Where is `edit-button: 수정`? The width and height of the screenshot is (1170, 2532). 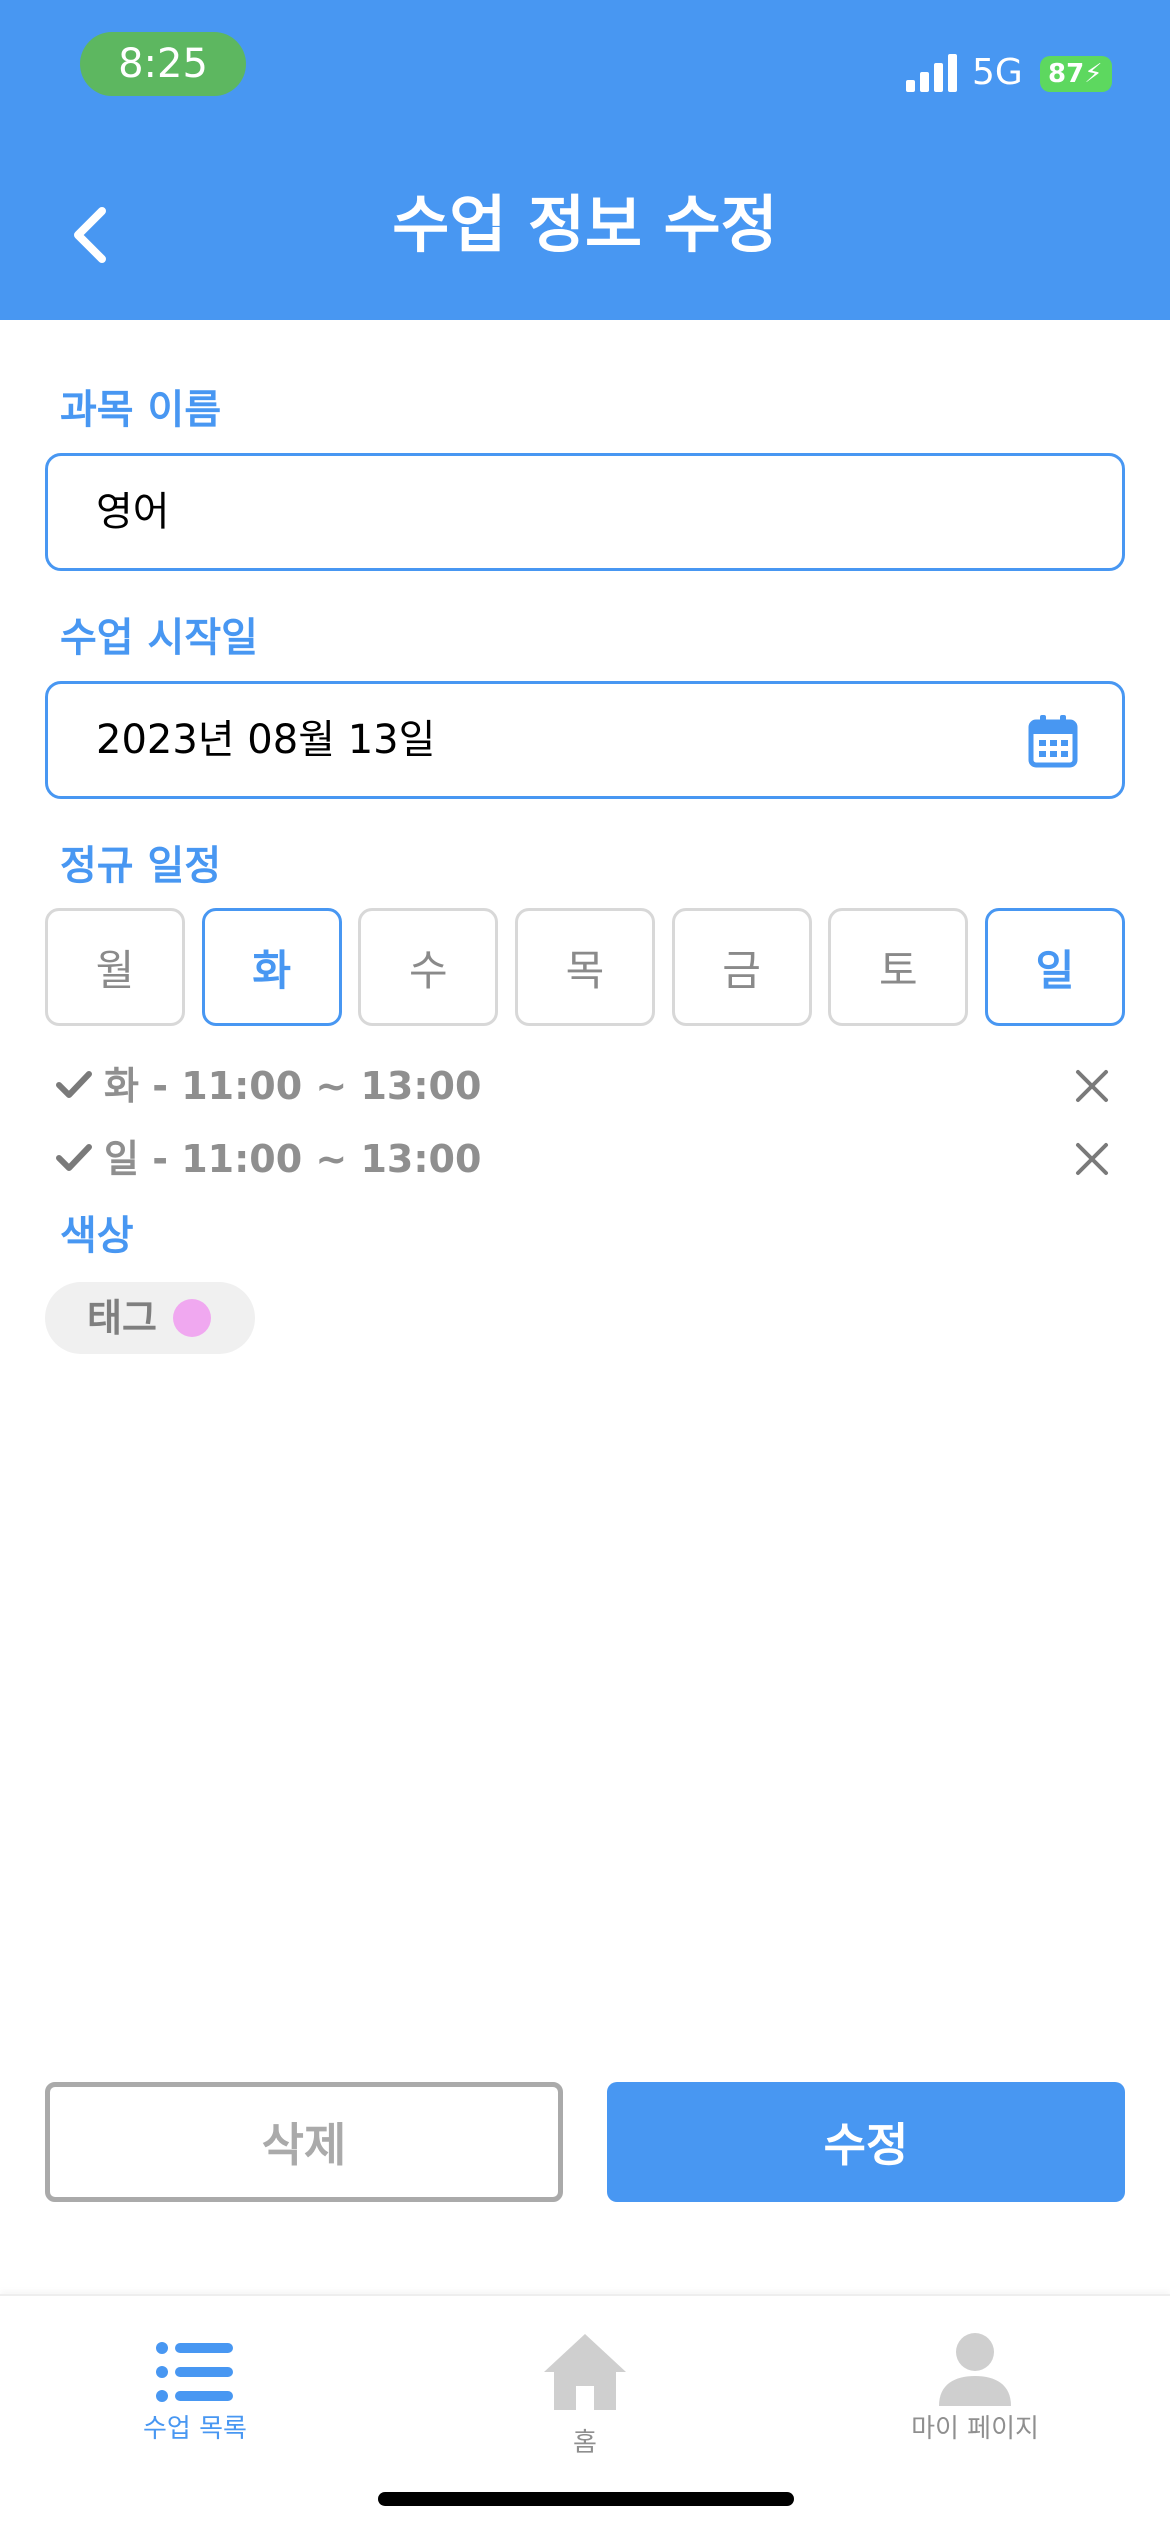
edit-button: 수정 is located at coordinates (866, 2142).